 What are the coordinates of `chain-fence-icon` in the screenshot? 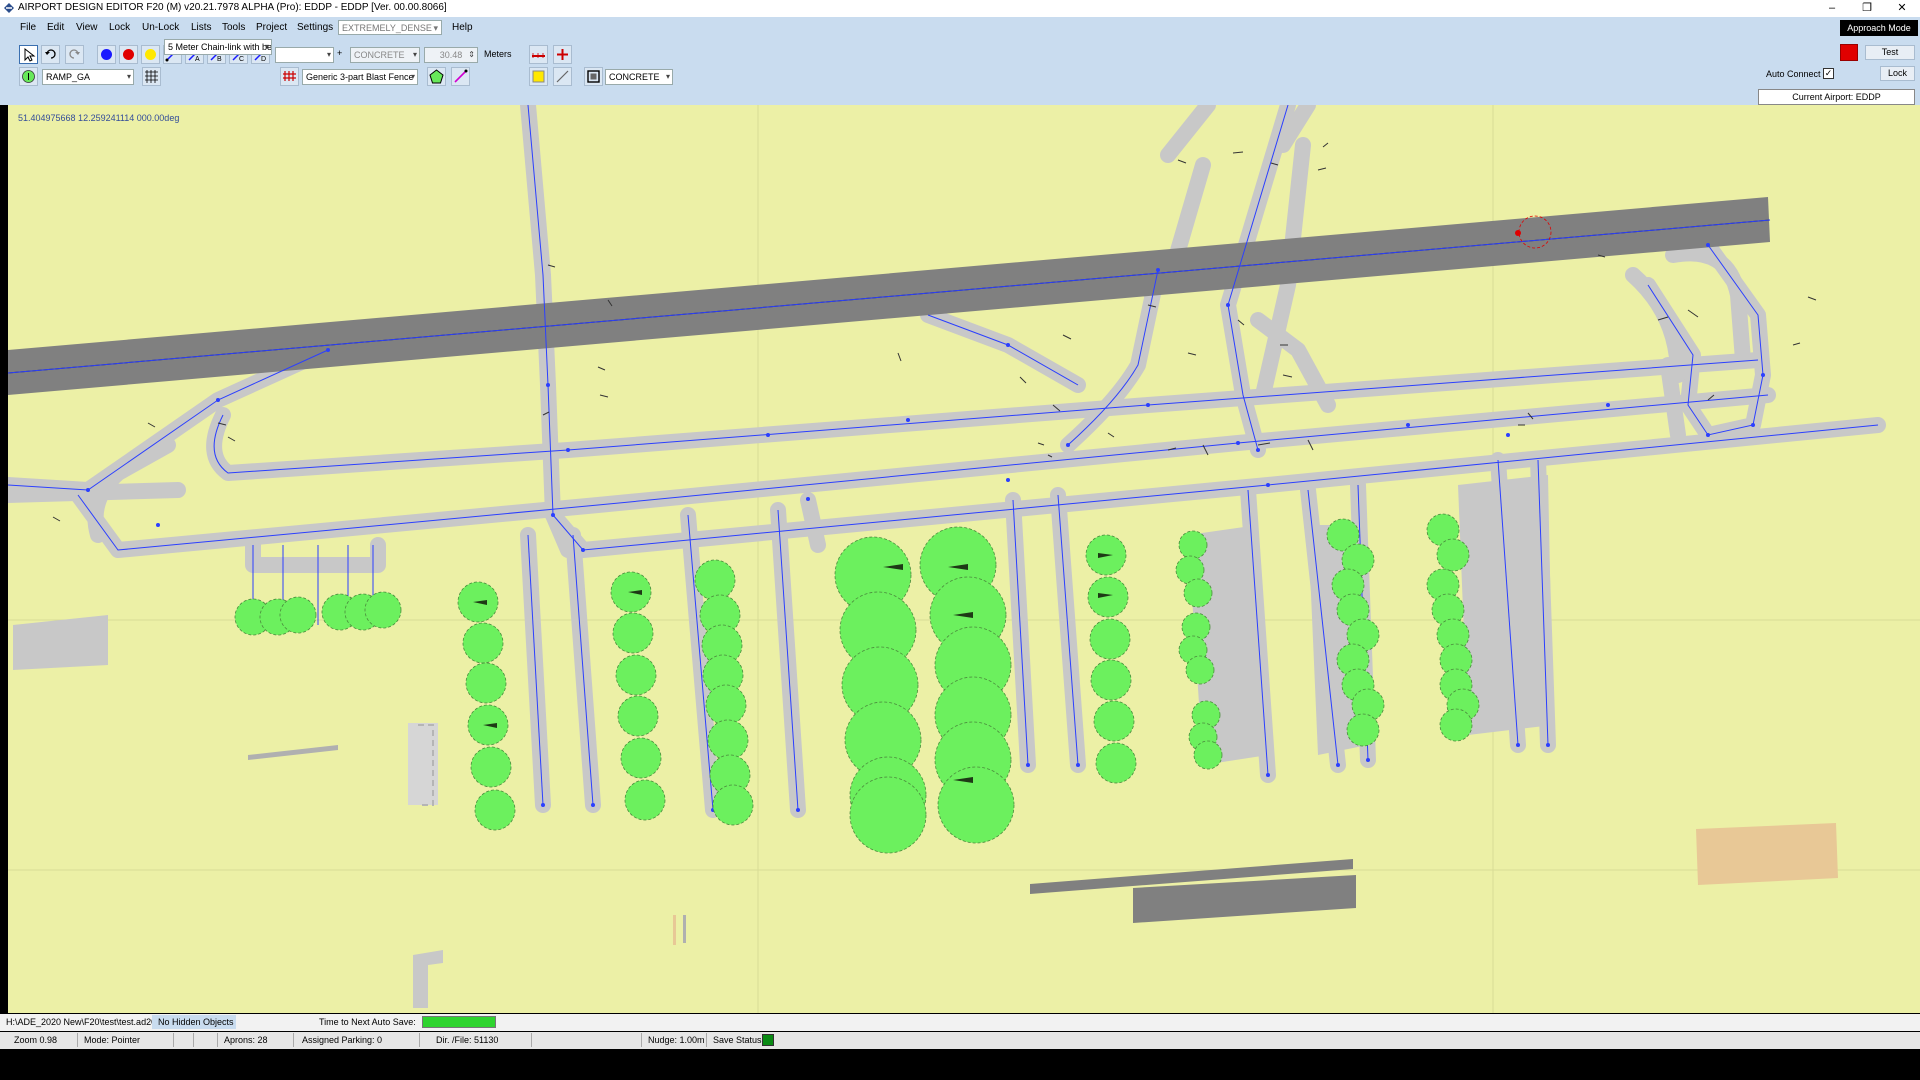 It's located at (151, 76).